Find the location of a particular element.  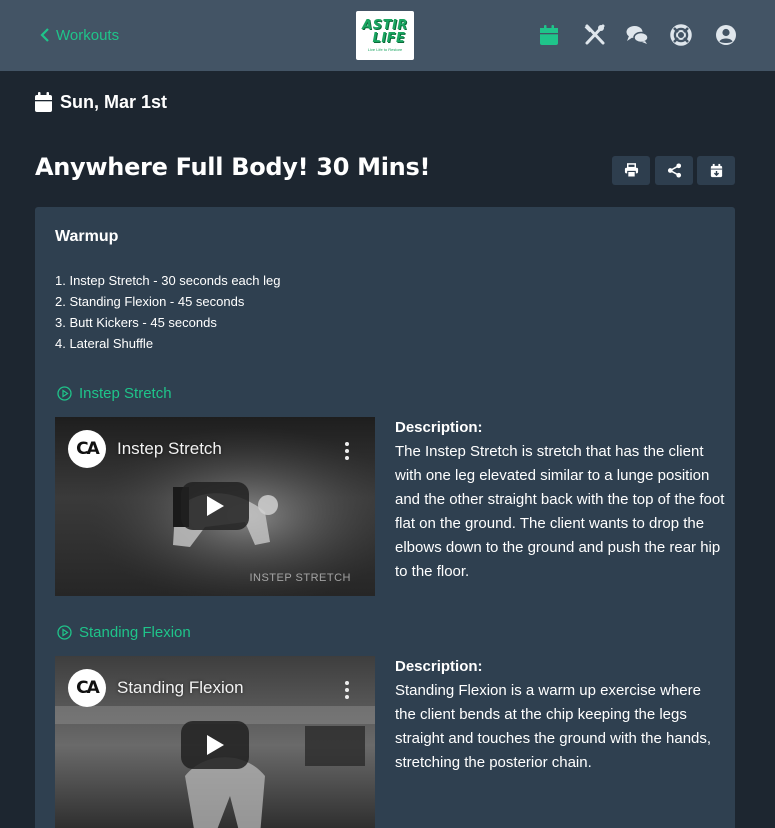

back-to-workouts-link: Workouts is located at coordinates (79, 35).